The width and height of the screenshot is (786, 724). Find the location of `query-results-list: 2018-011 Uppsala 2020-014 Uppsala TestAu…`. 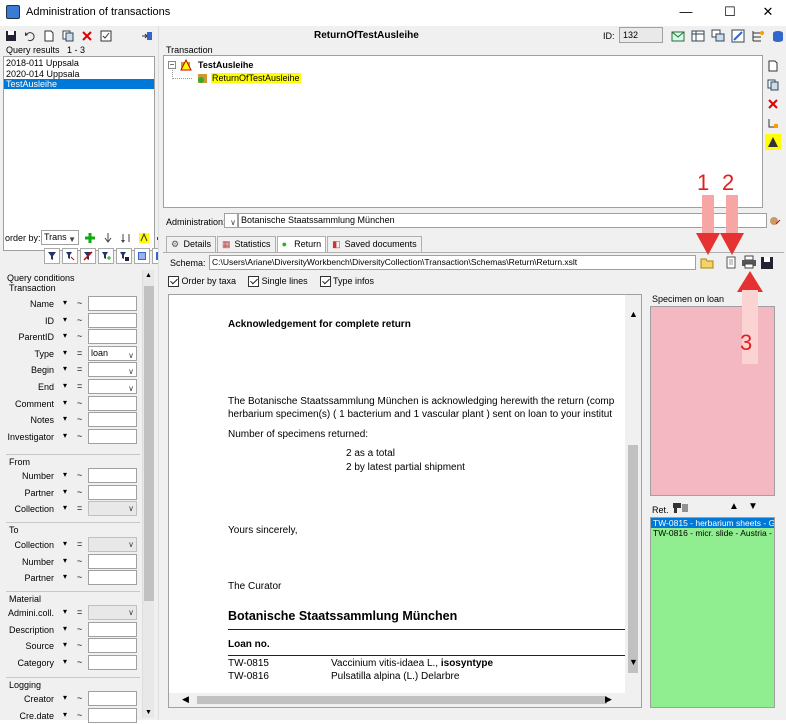

query-results-list: 2018-011 Uppsala 2020-014 Uppsala TestAu… is located at coordinates (79, 153).